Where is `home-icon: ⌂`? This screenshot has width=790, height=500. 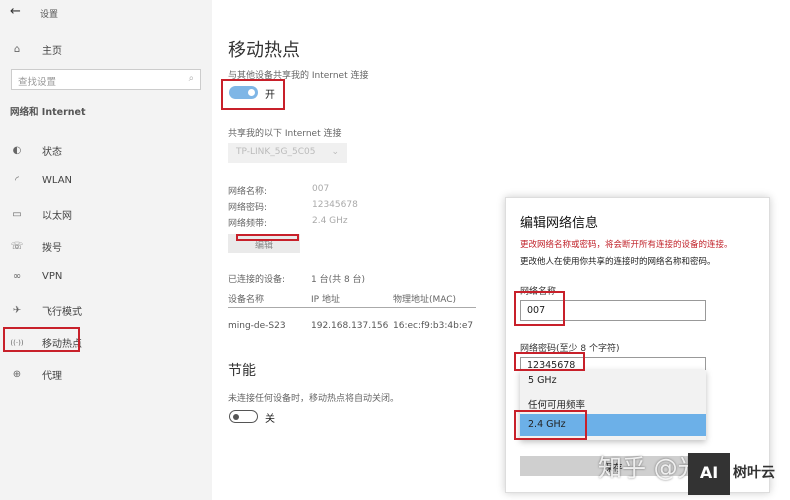
home-icon: ⌂ is located at coordinates (17, 49).